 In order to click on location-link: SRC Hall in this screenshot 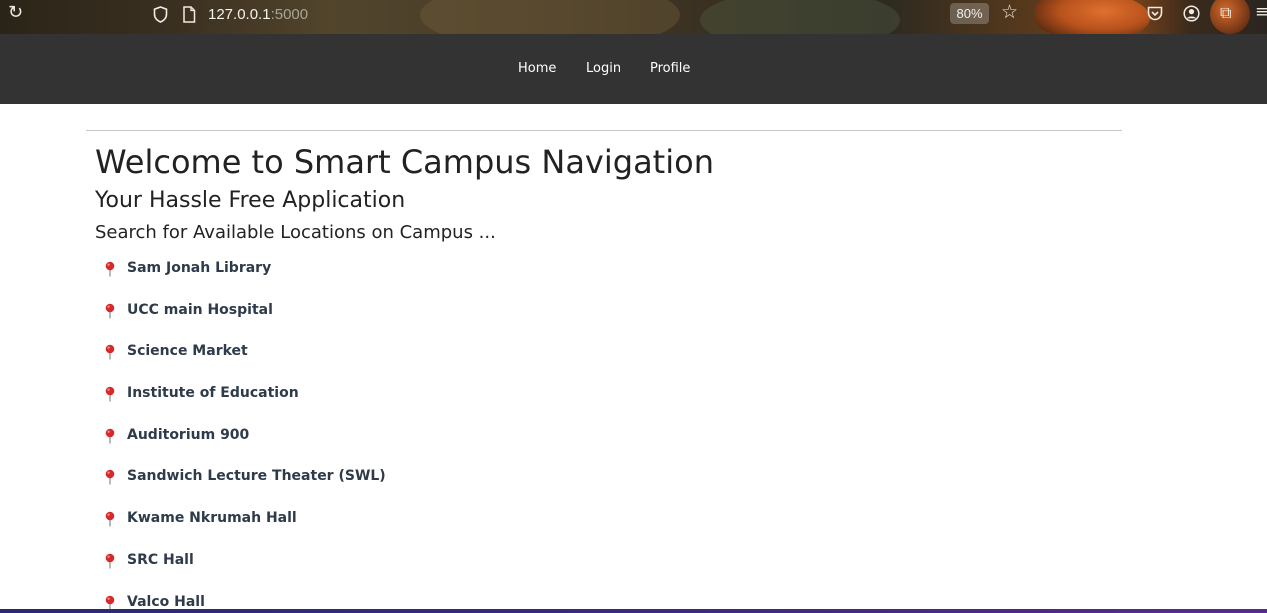, I will do `click(160, 560)`.